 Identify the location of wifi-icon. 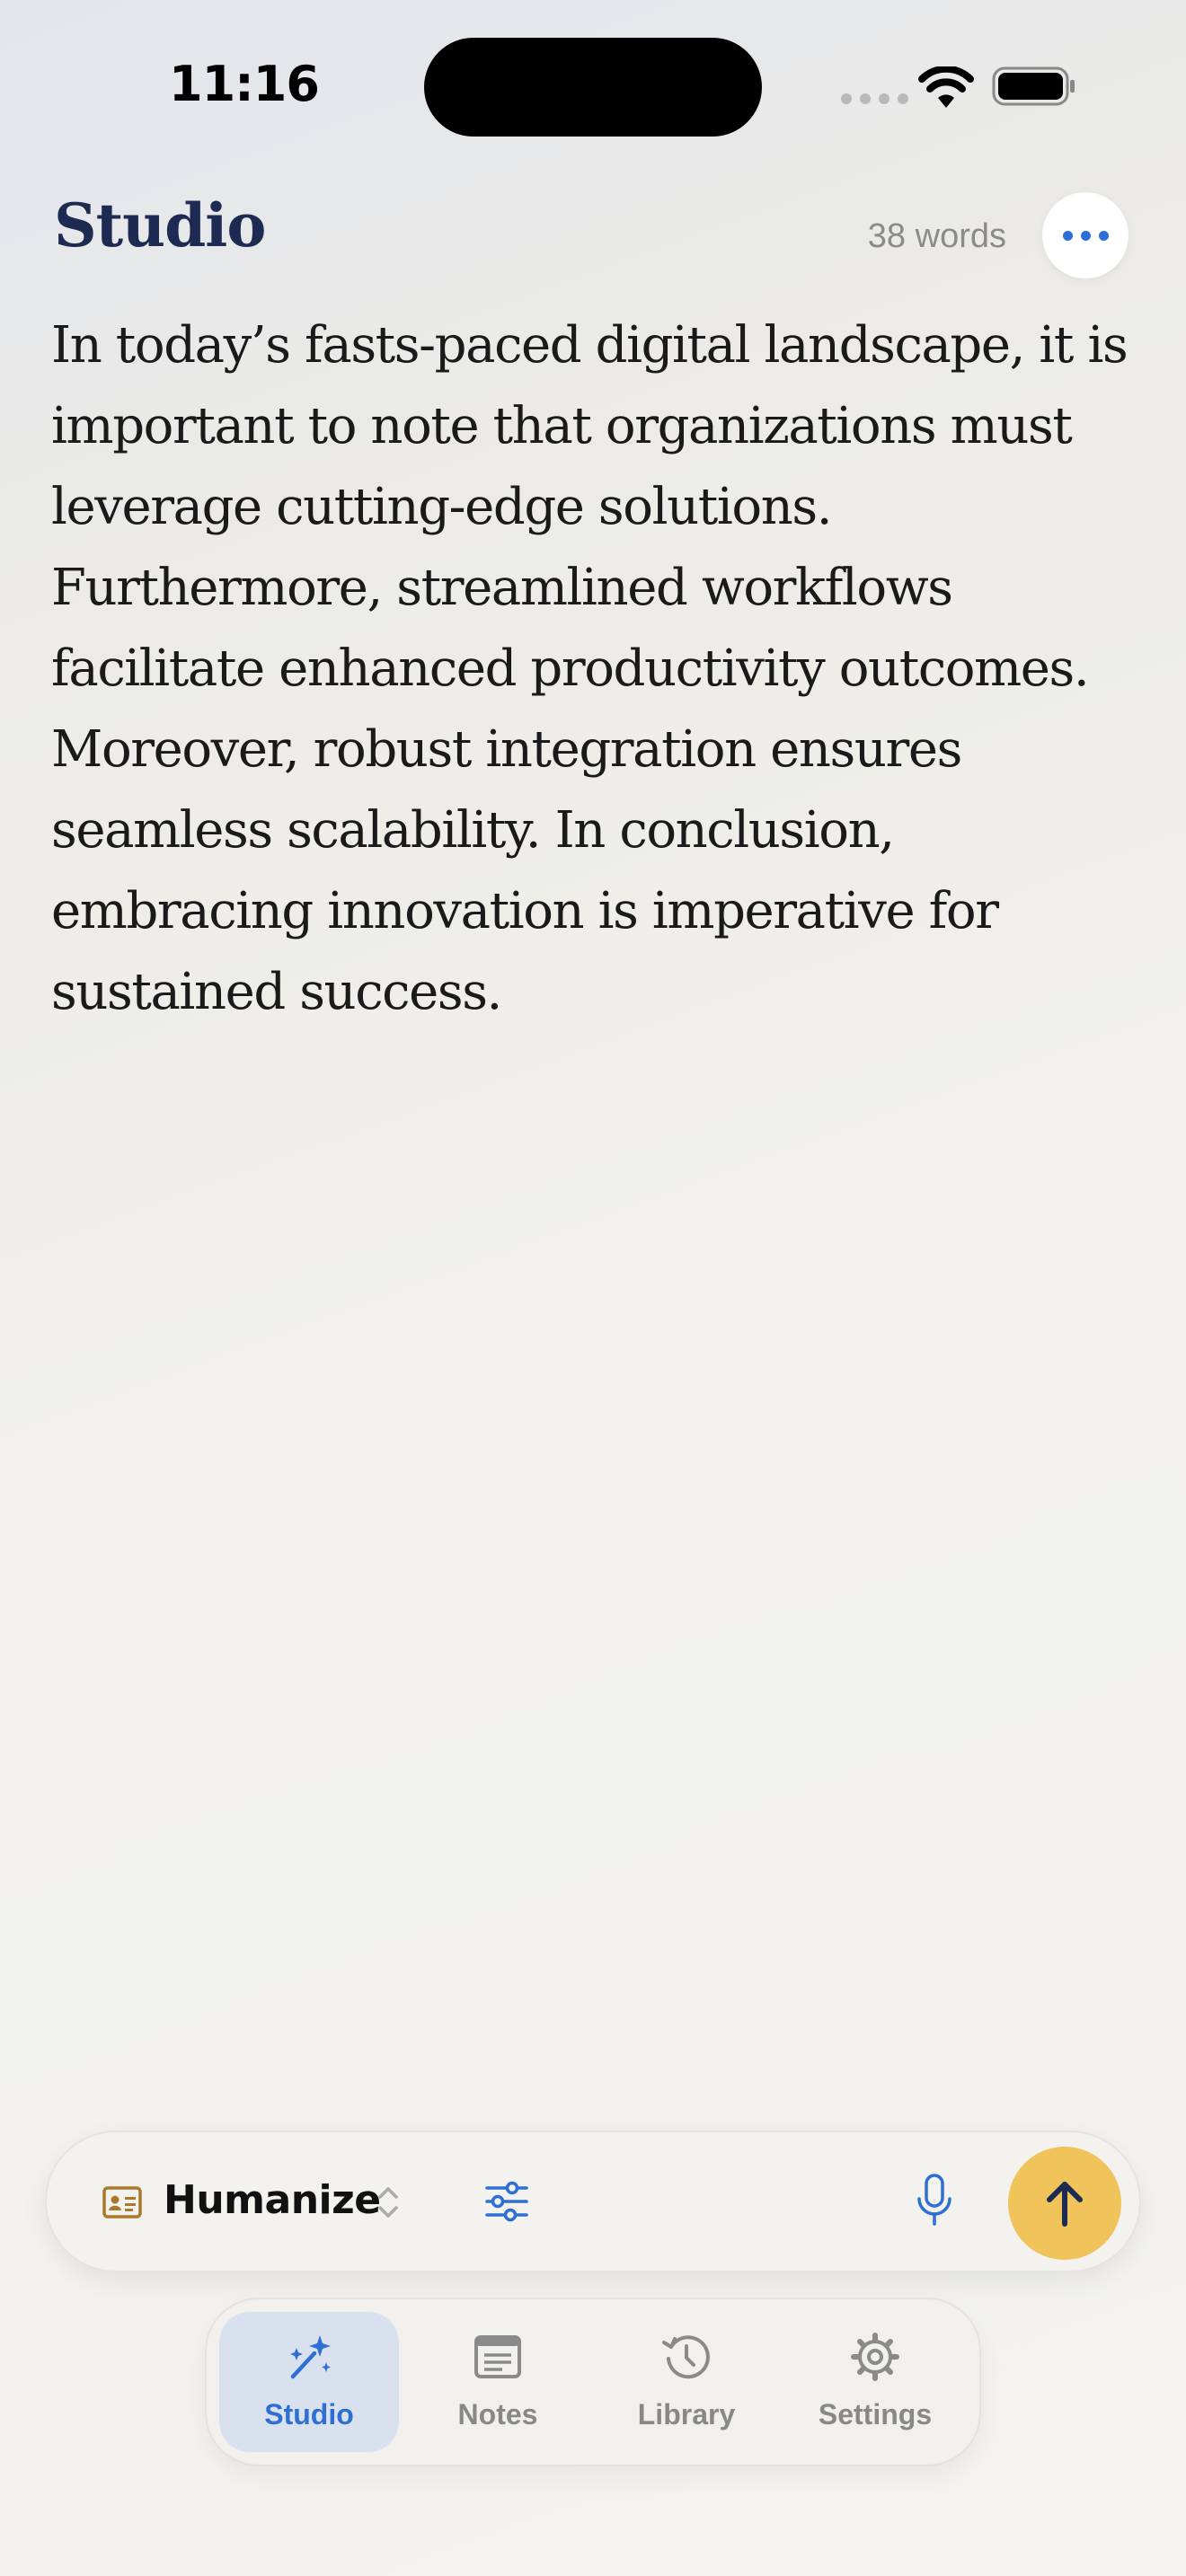
(946, 87).